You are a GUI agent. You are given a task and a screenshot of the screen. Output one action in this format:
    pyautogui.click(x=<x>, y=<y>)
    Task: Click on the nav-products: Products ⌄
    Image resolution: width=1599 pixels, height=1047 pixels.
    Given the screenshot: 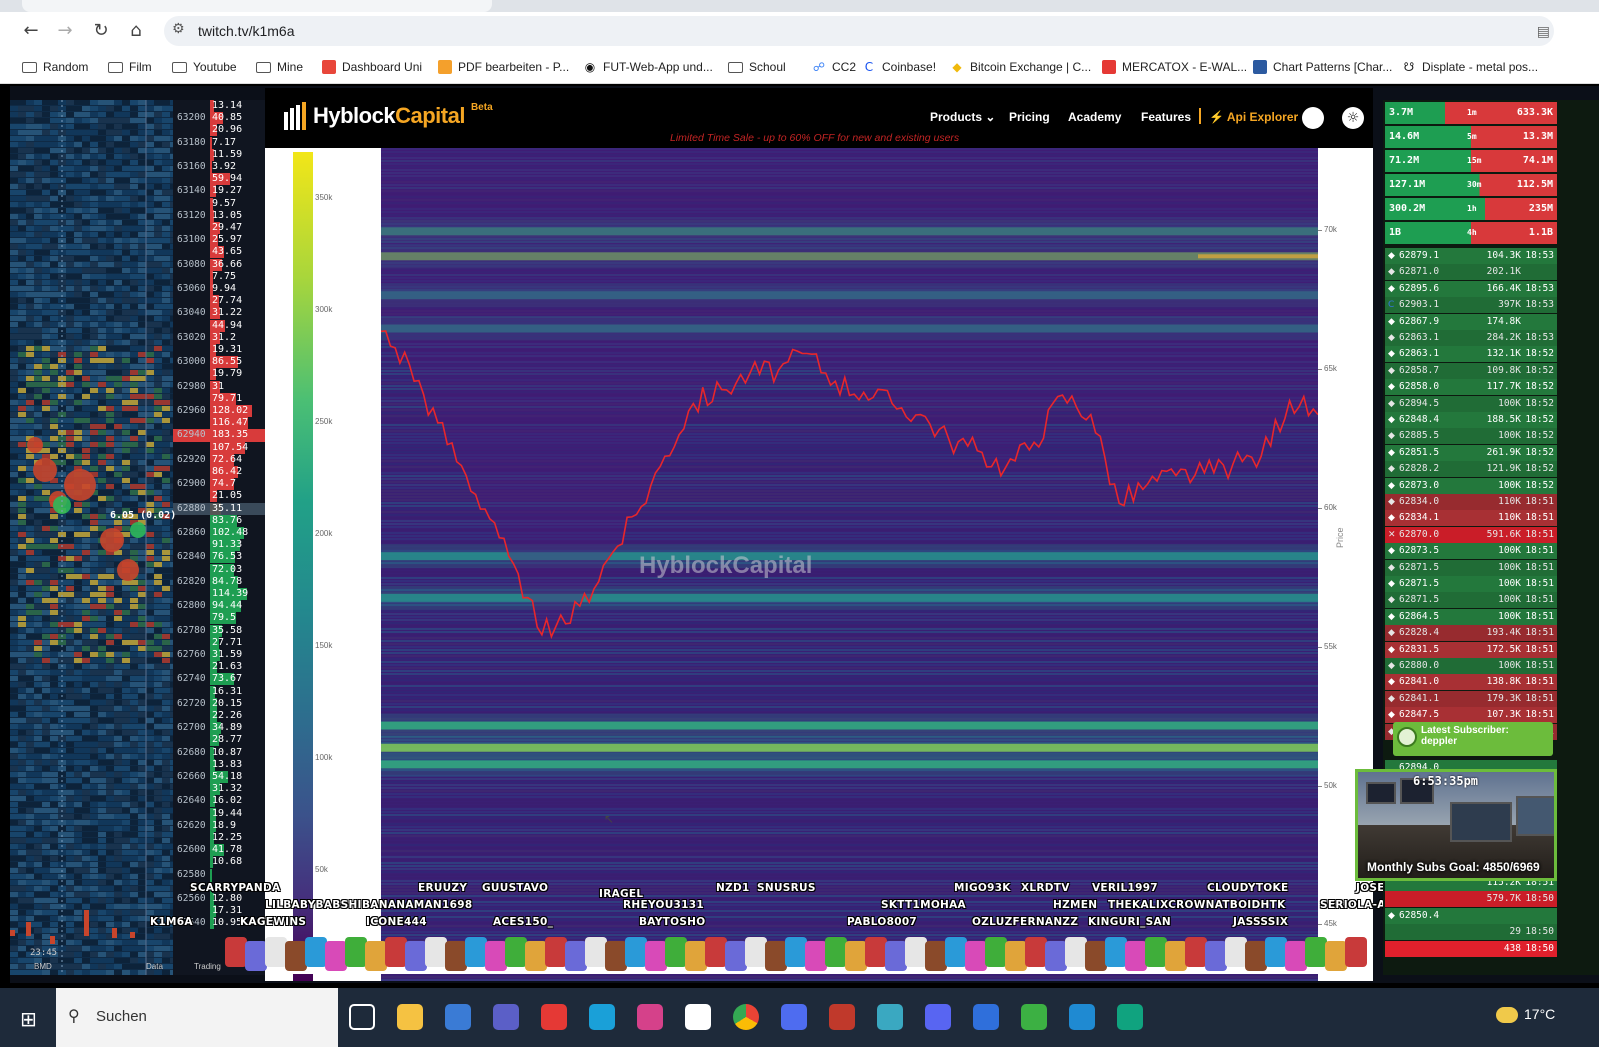 What is the action you would take?
    pyautogui.click(x=962, y=117)
    